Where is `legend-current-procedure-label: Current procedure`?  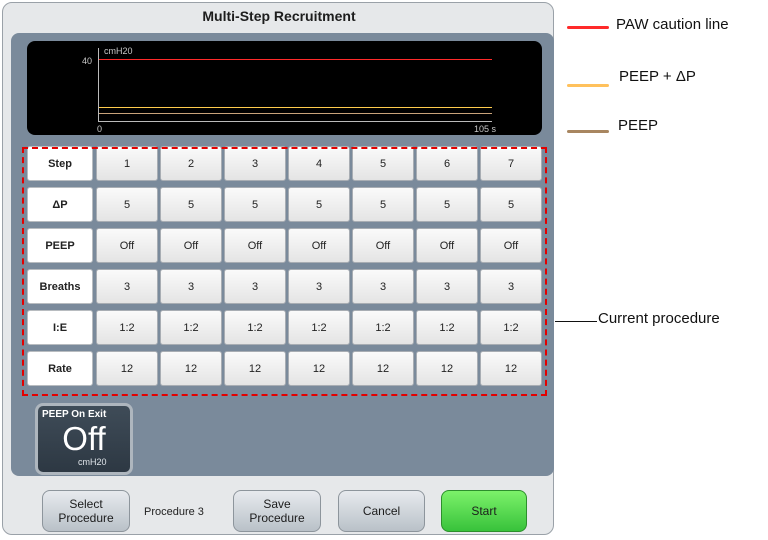 legend-current-procedure-label: Current procedure is located at coordinates (659, 318).